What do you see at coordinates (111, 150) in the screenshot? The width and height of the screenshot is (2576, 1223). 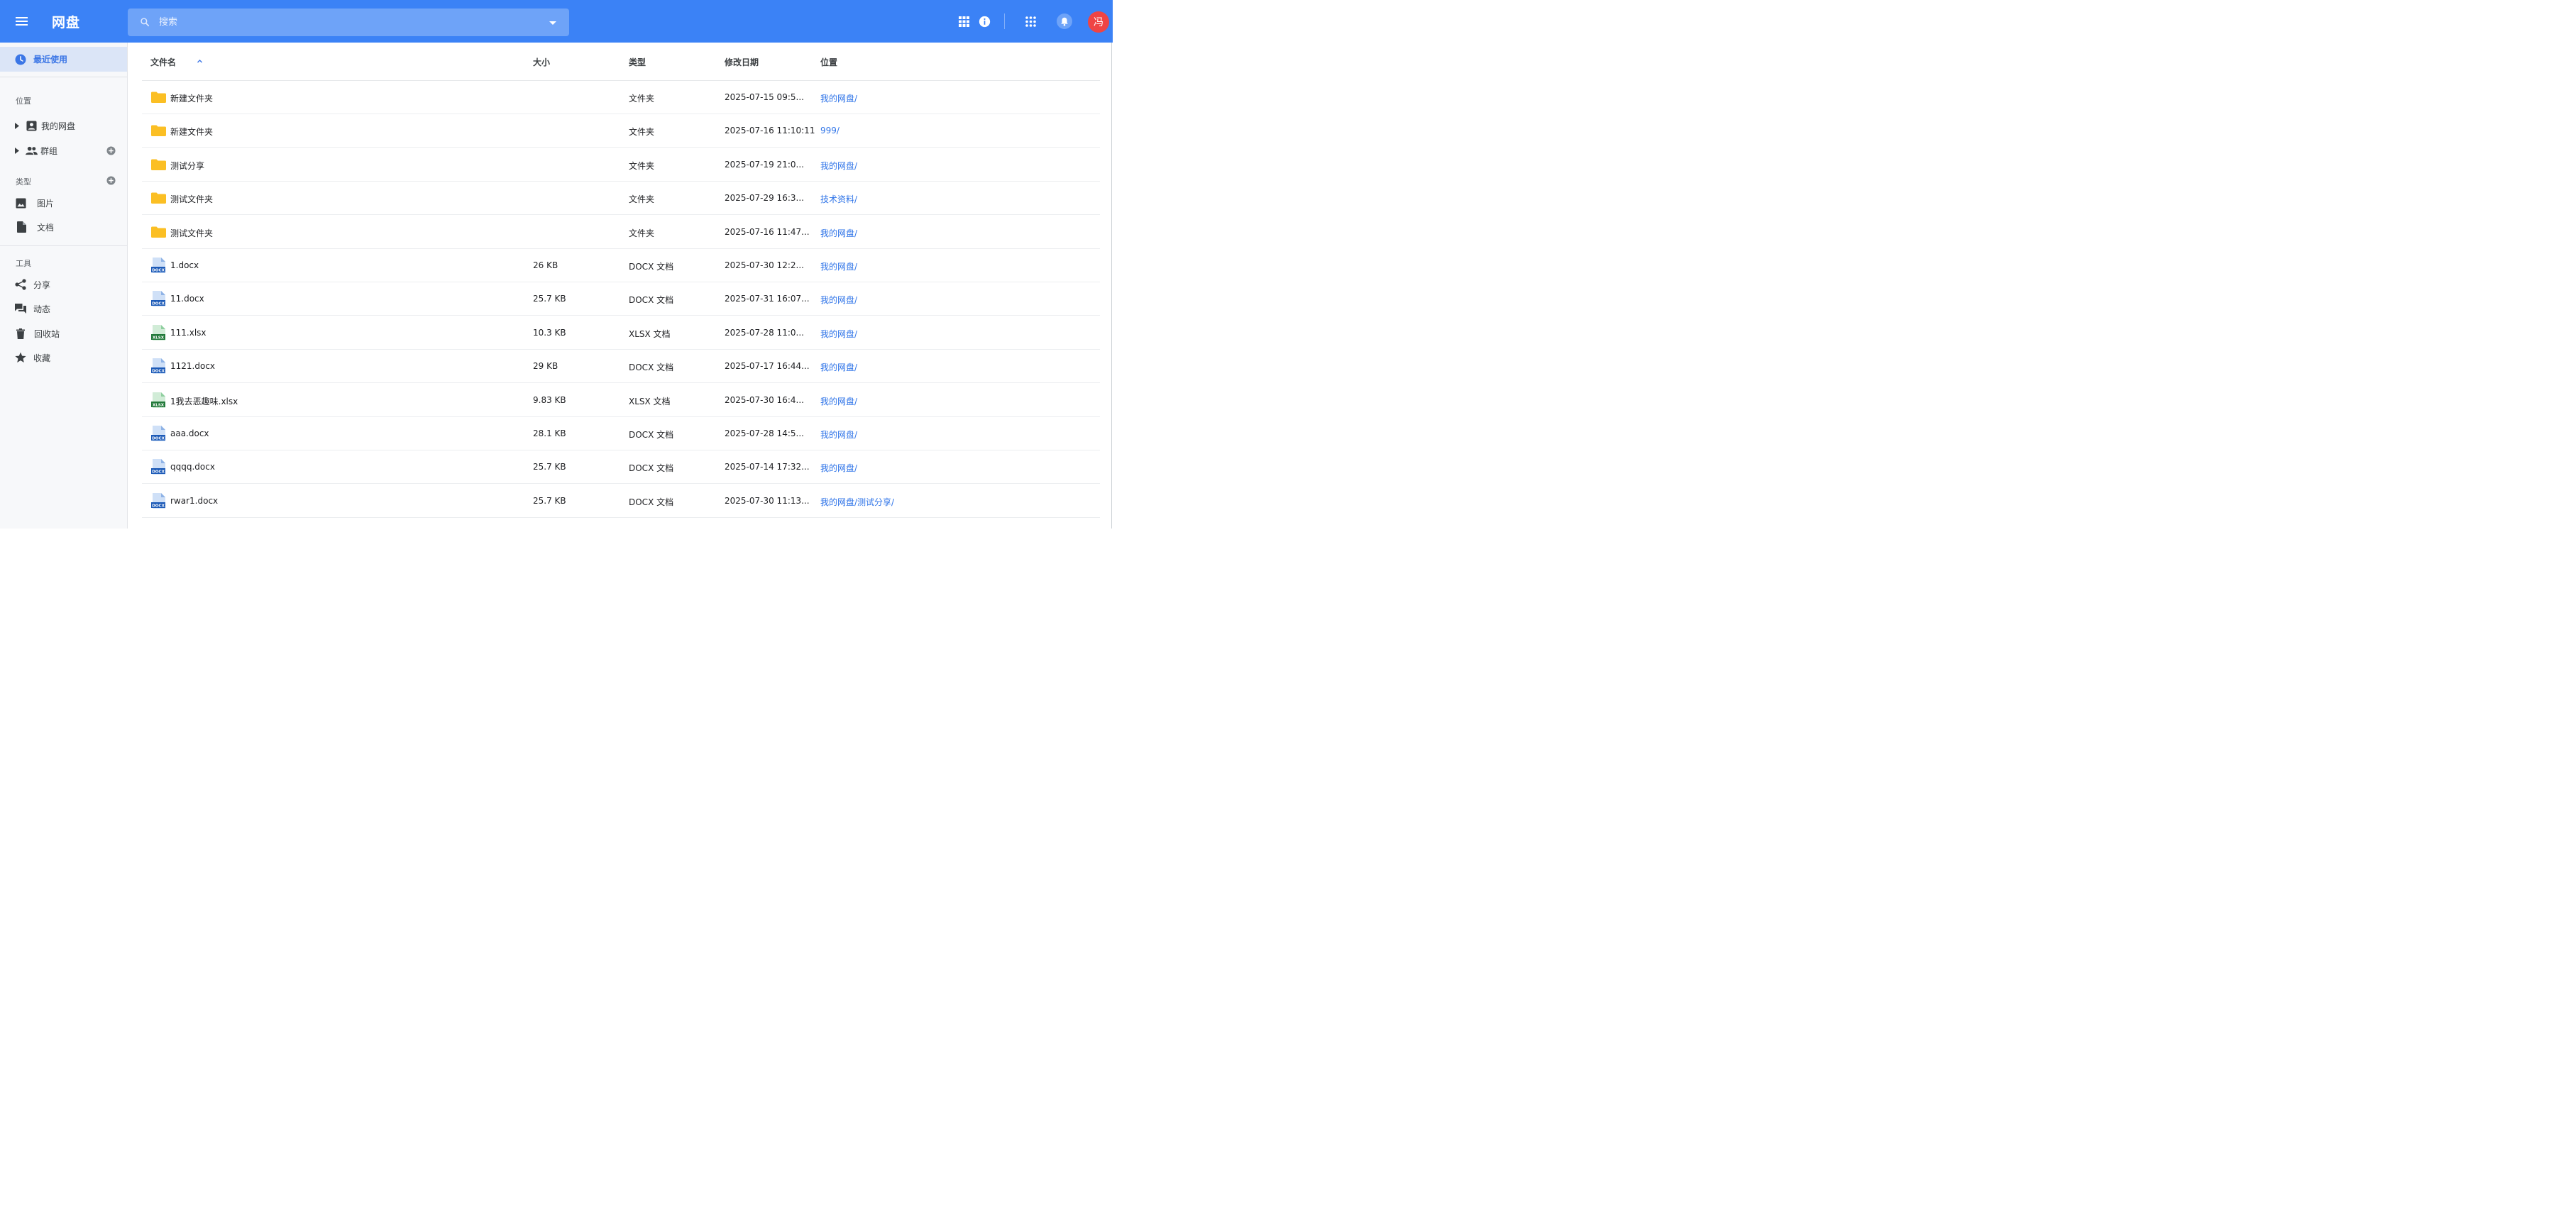 I see `add-group-icon` at bounding box center [111, 150].